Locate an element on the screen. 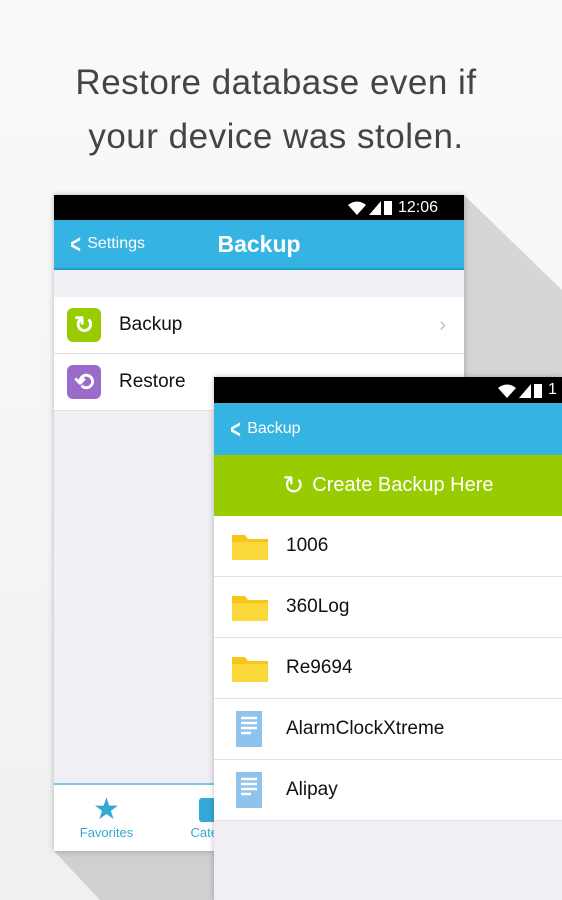 This screenshot has height=900, width=562. nav-favorites: ★ Favorites is located at coordinates (106, 818).